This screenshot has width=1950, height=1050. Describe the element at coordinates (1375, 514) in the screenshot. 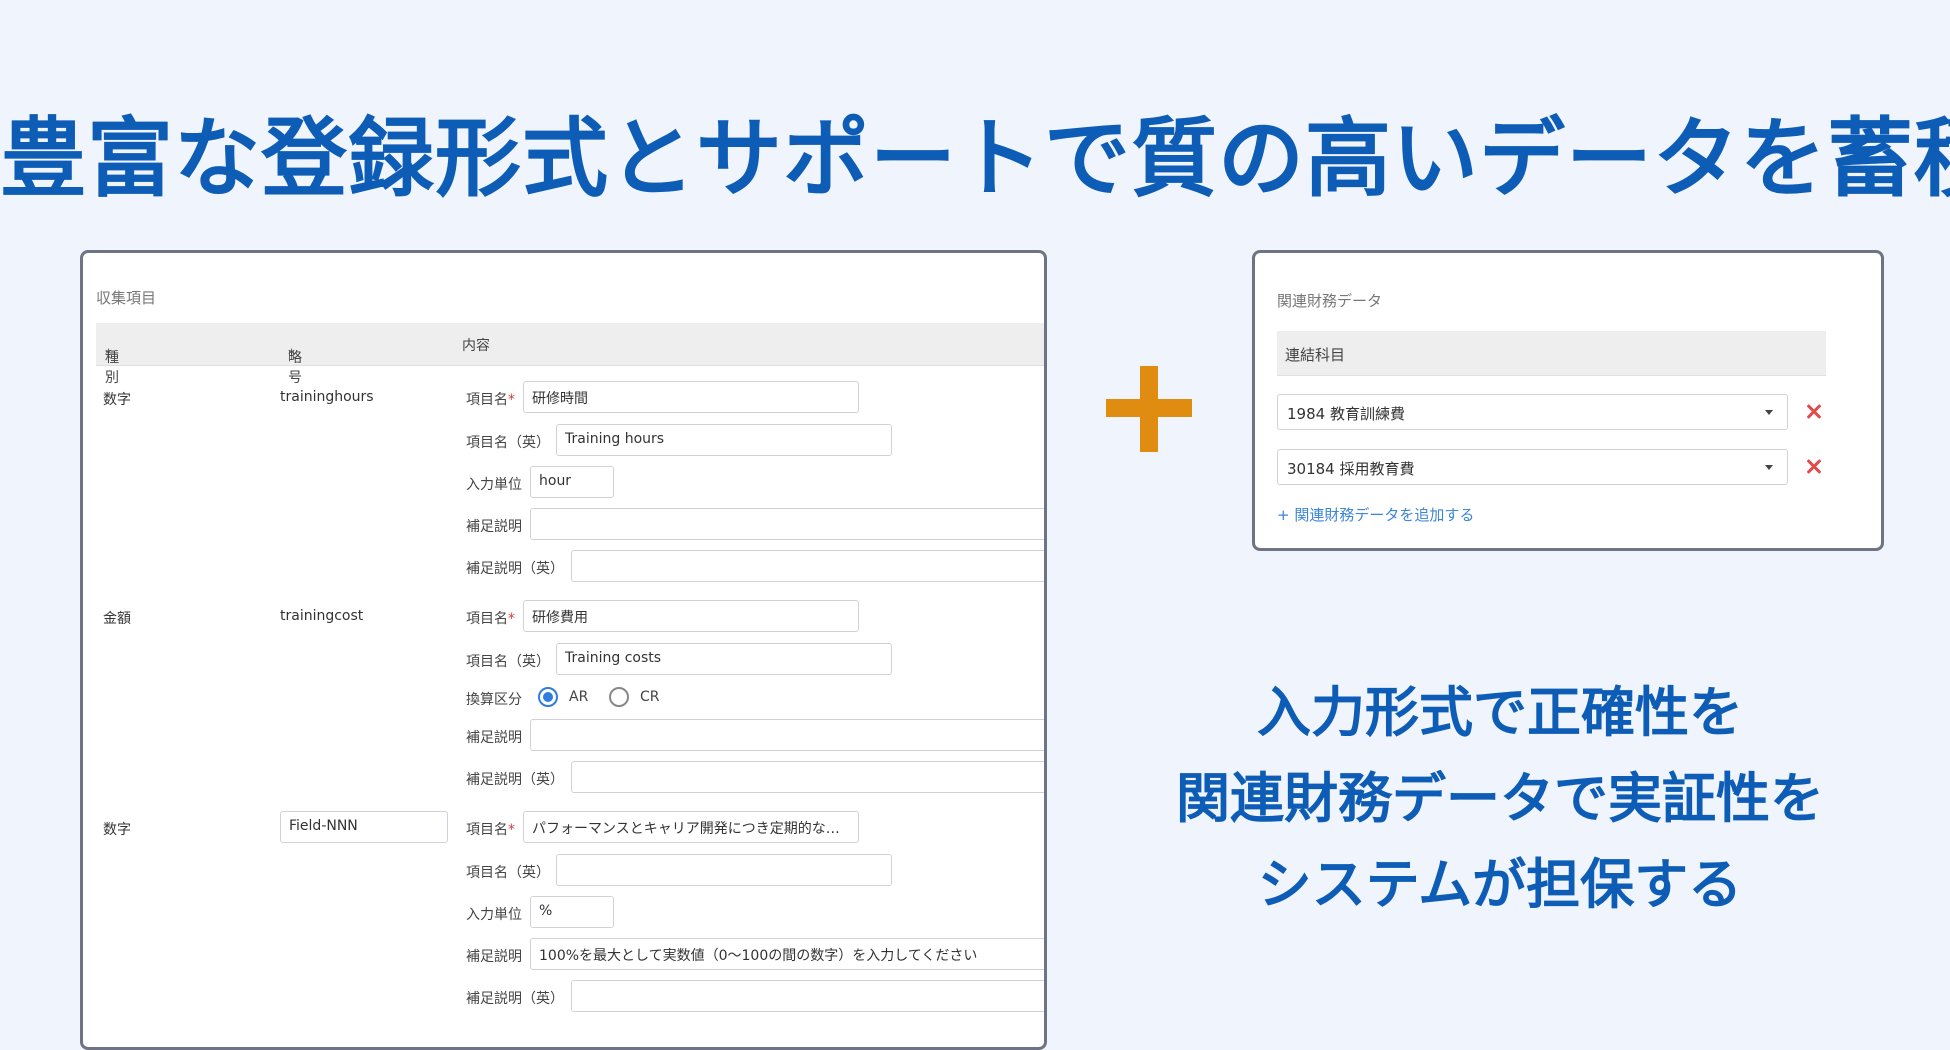

I see `add-financial-data-link: + 関連財務データを追加する` at that location.